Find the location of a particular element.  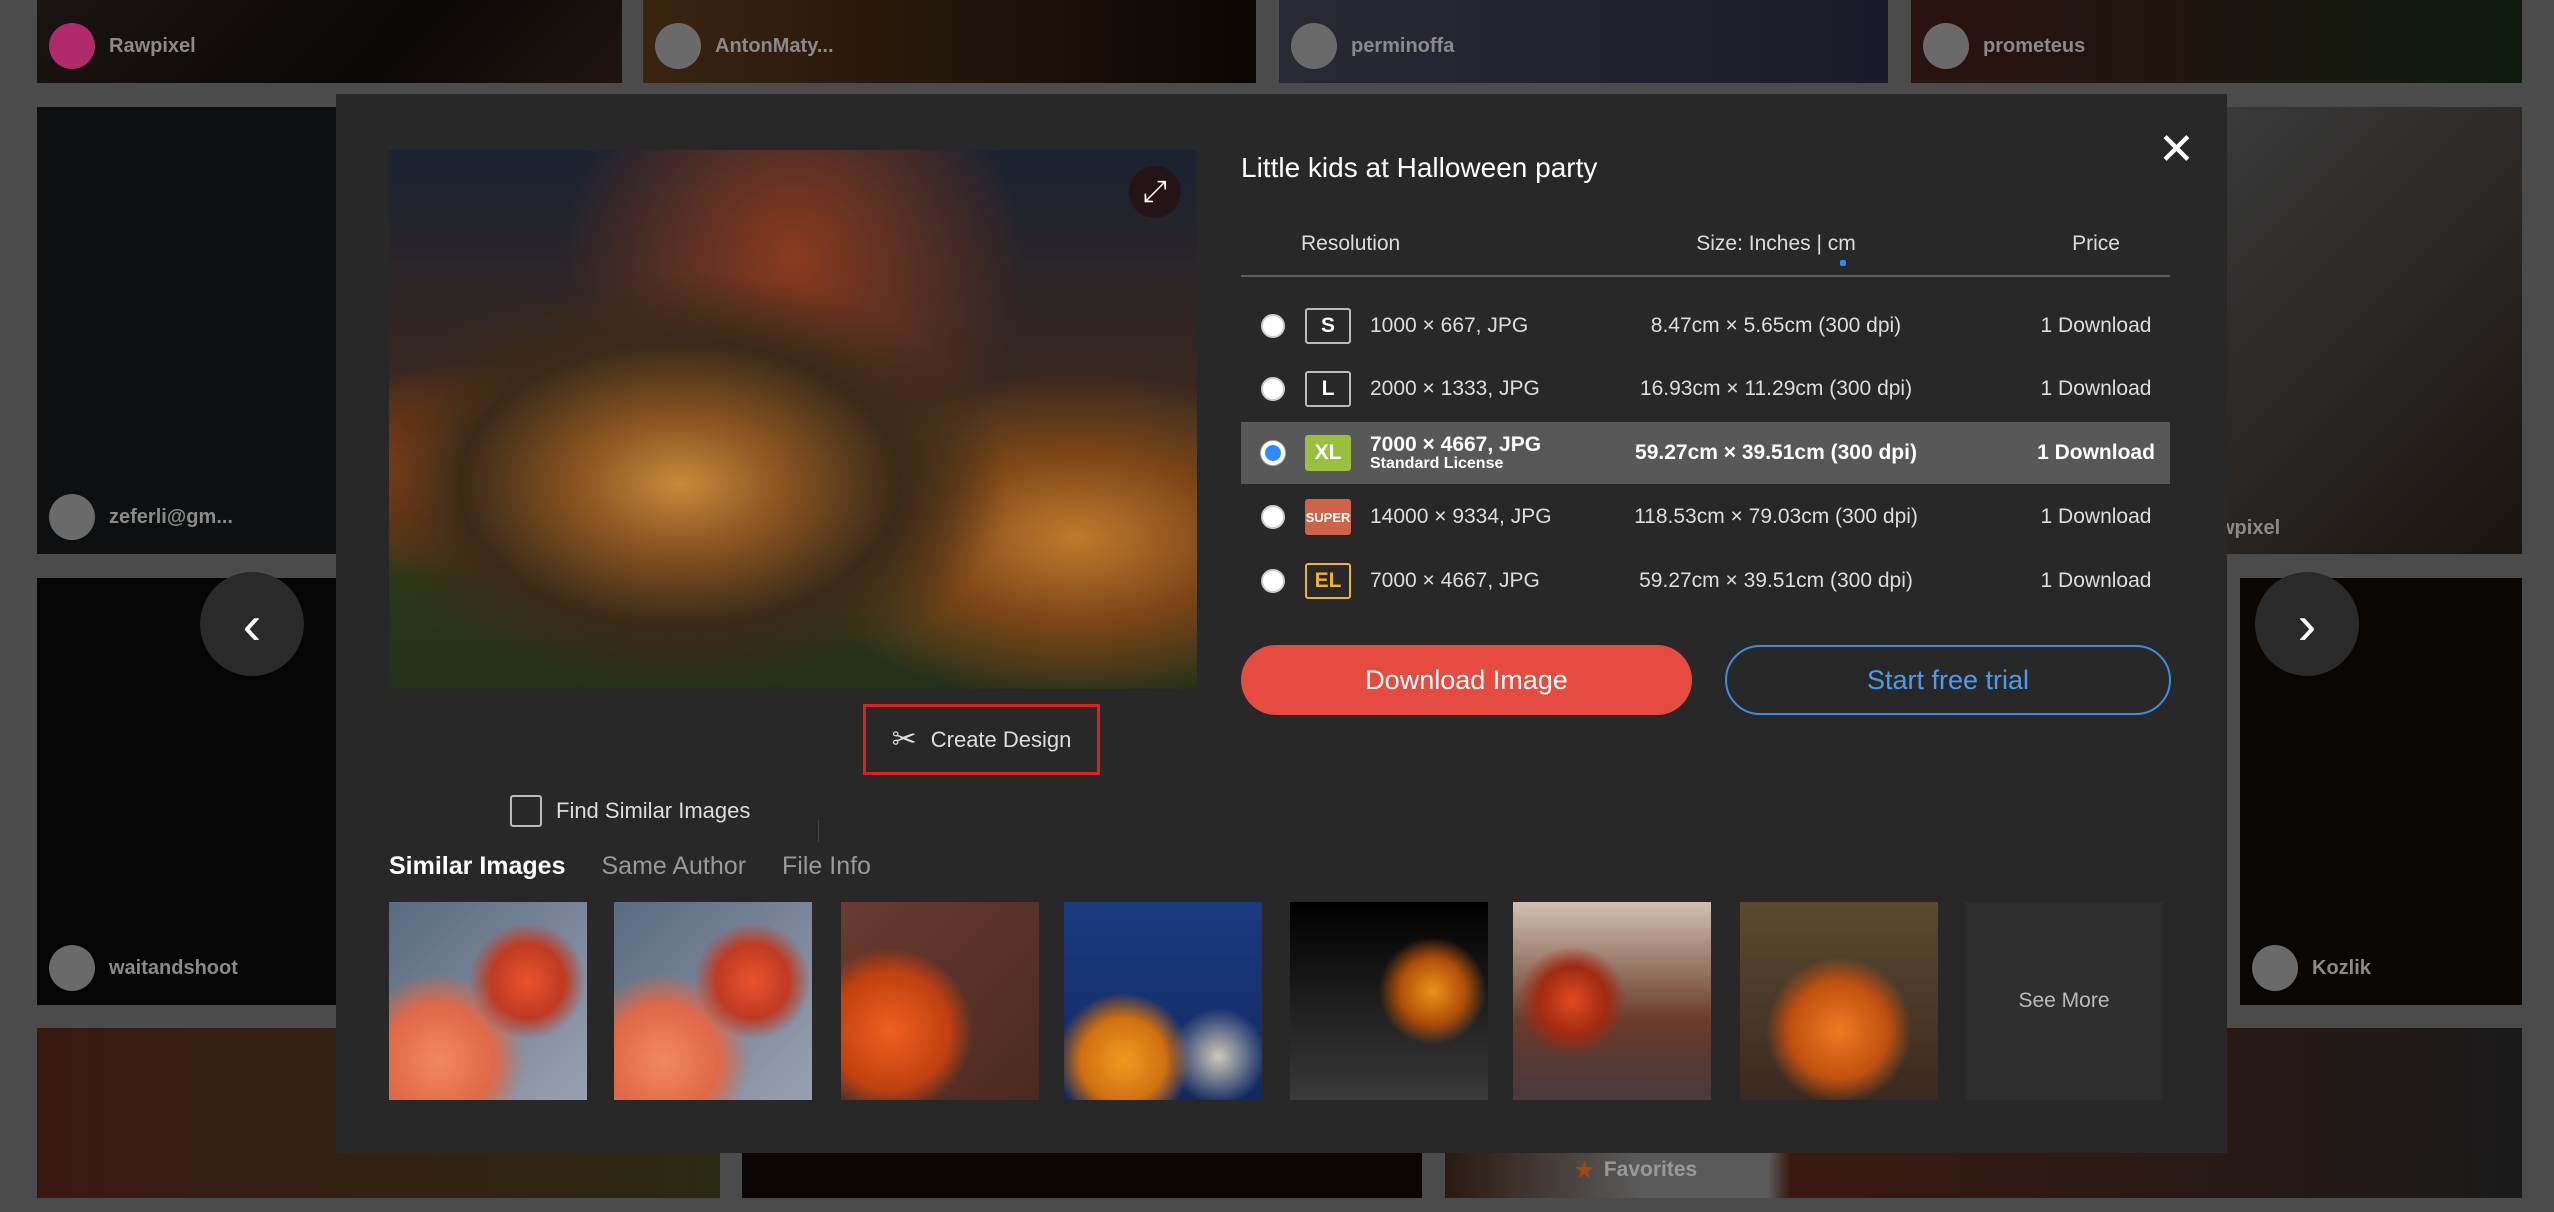

size-badge: L is located at coordinates (1328, 389).